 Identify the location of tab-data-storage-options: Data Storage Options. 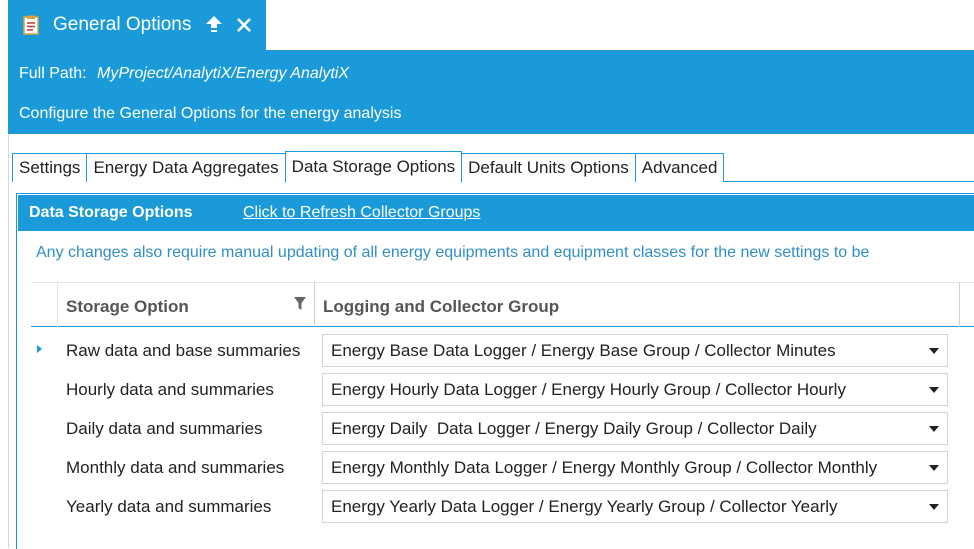
(373, 167).